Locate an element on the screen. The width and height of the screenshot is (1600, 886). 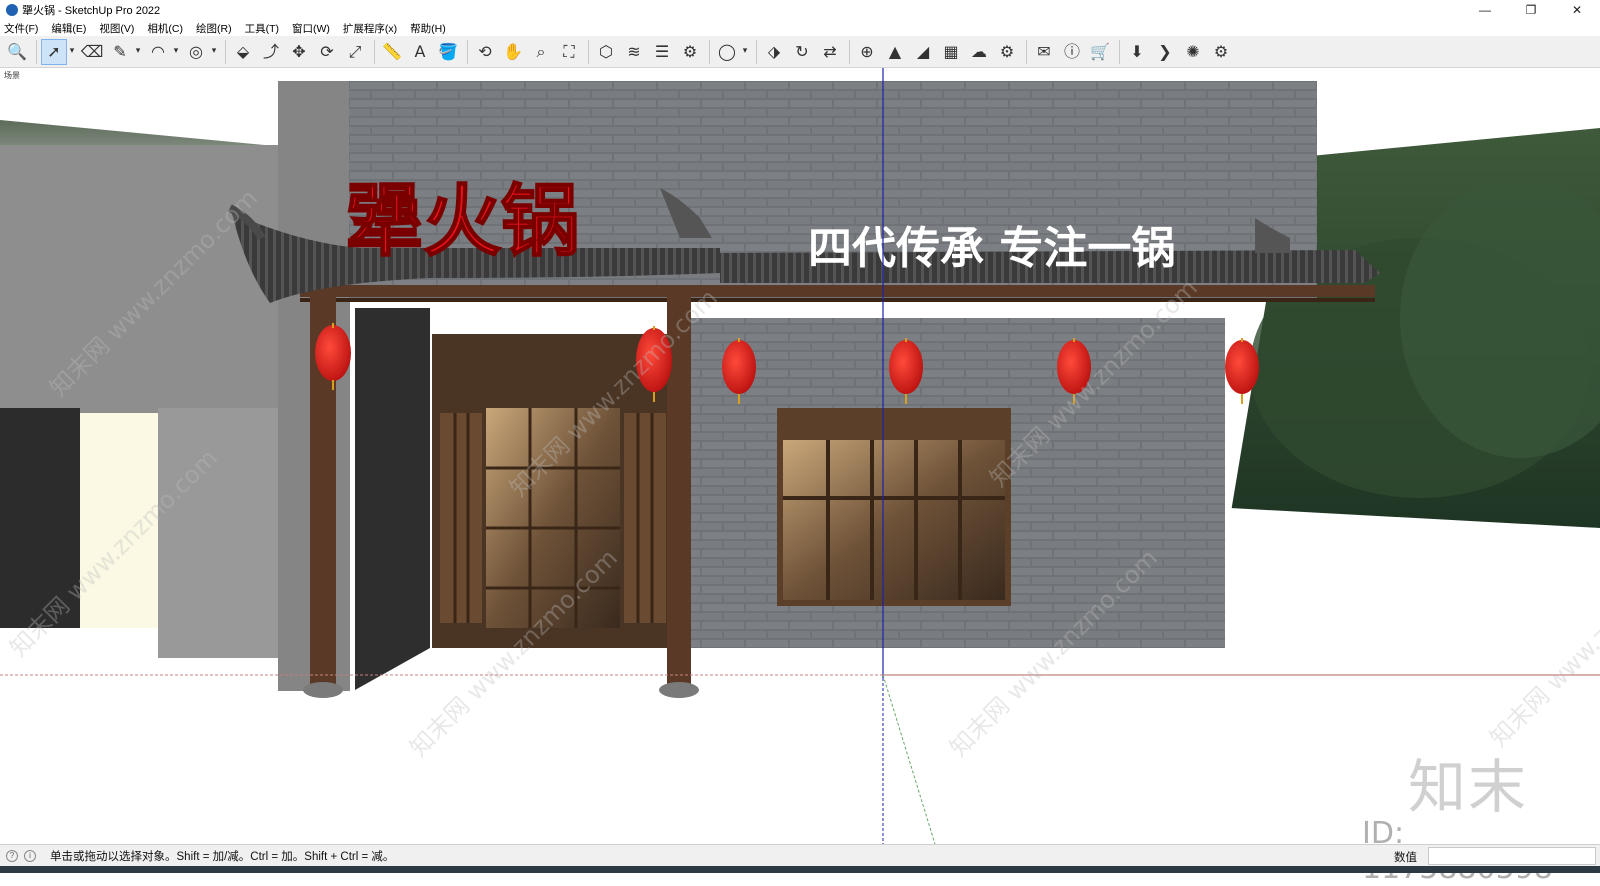
orbit-icon: ⟲ is located at coordinates (485, 52).